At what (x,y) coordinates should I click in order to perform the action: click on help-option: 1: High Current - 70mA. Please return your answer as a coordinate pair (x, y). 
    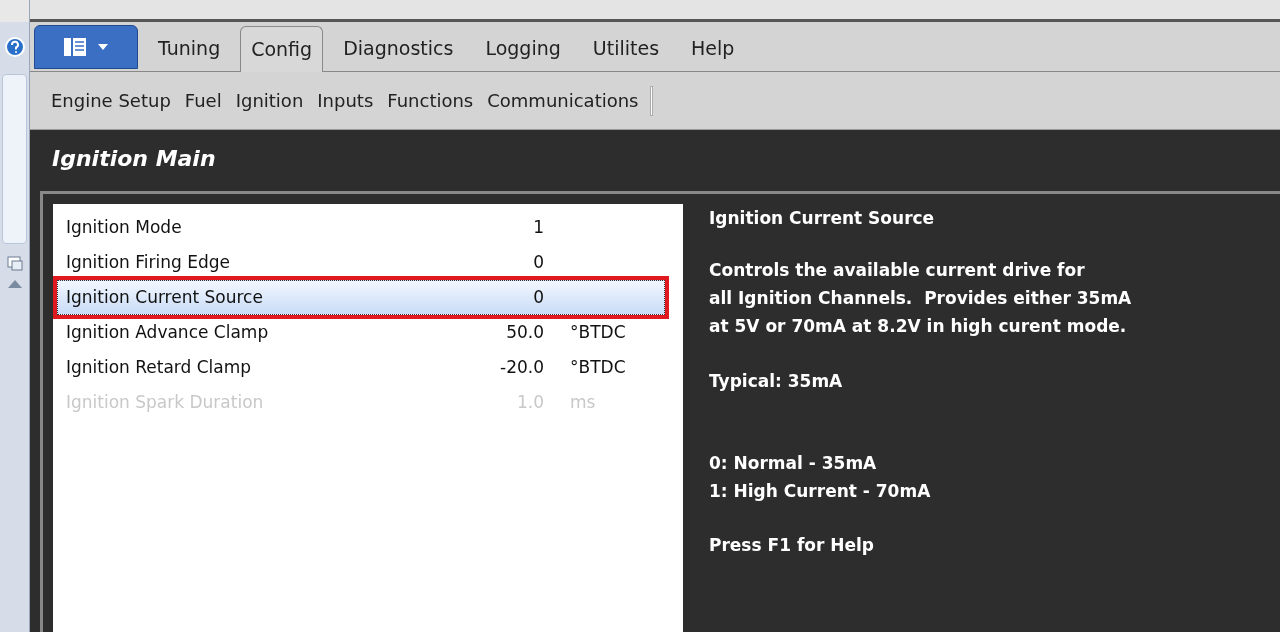
    Looking at the image, I should click on (994, 491).